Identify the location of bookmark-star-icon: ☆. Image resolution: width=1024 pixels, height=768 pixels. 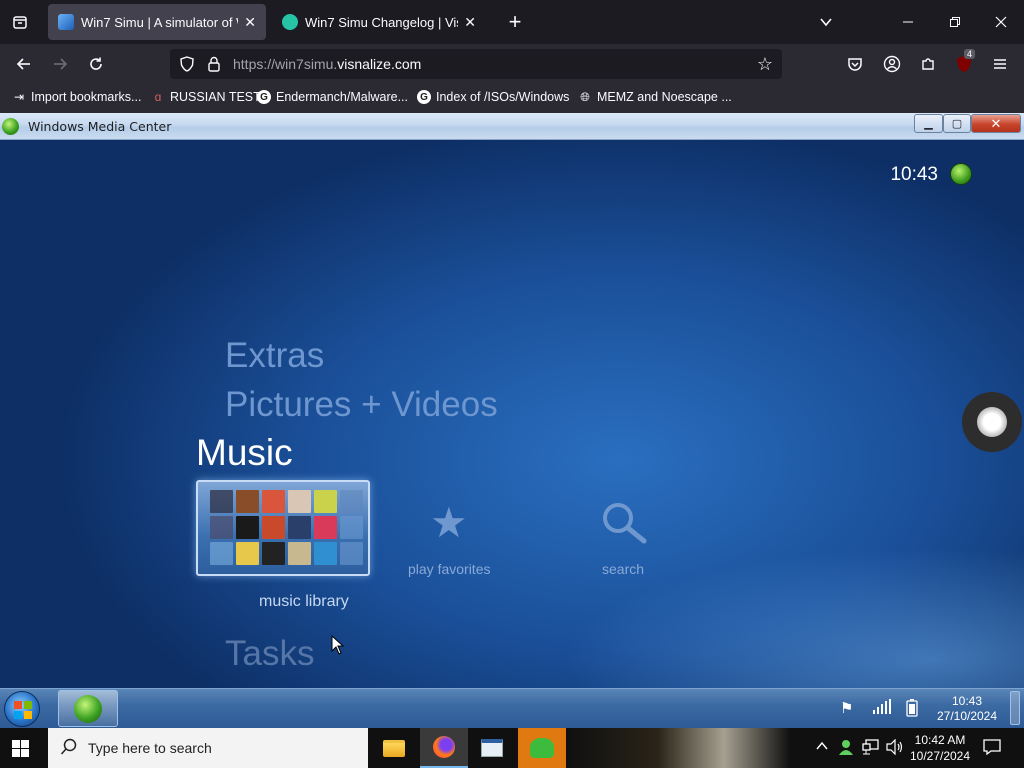
(765, 64).